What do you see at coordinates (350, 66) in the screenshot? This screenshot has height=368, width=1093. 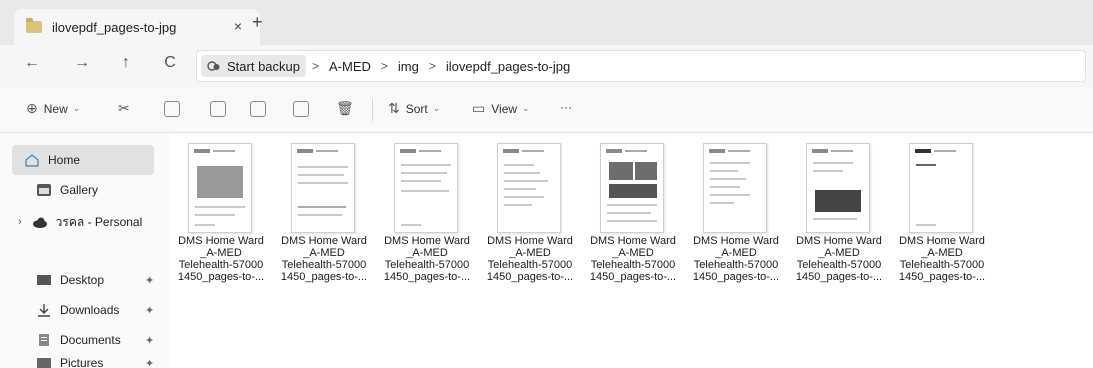 I see `breadcrumb-item-a-med: A-MED` at bounding box center [350, 66].